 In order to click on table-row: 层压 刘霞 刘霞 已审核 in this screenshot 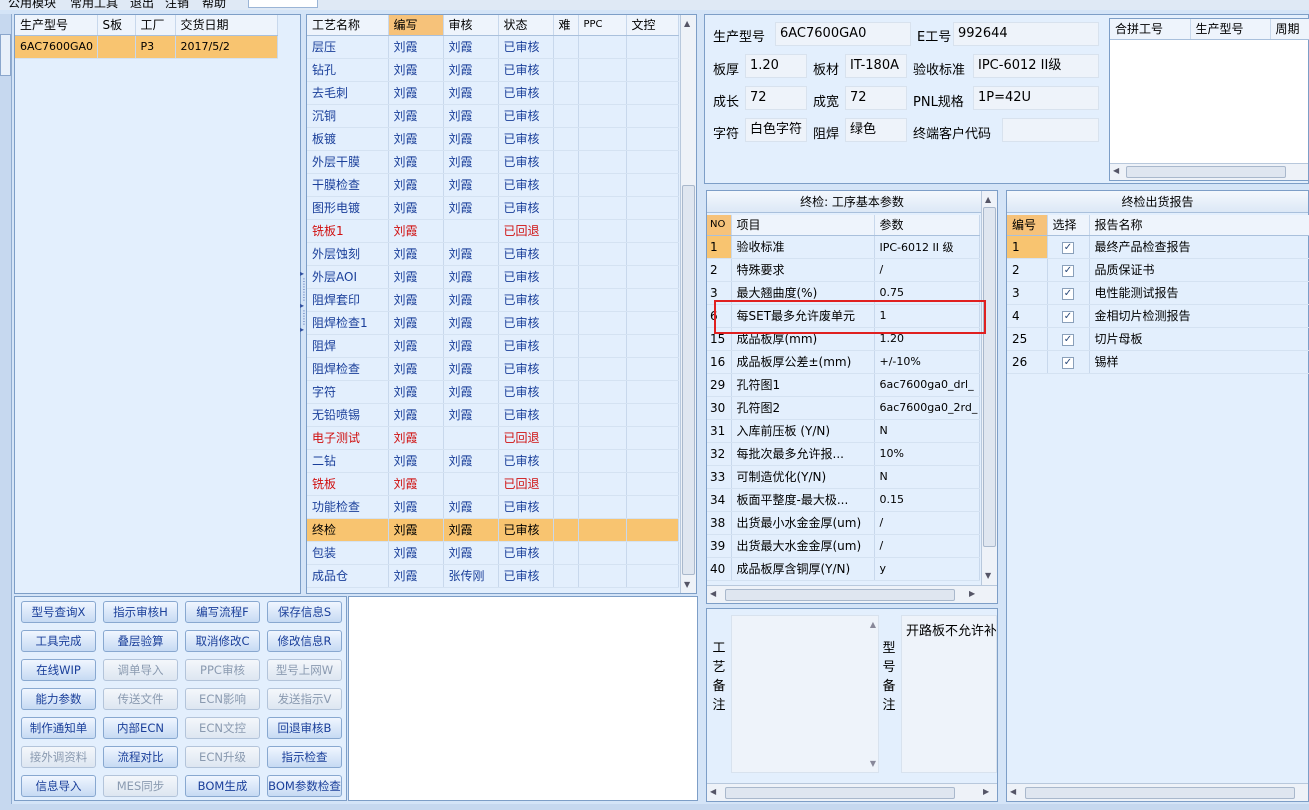, I will do `click(493, 47)`.